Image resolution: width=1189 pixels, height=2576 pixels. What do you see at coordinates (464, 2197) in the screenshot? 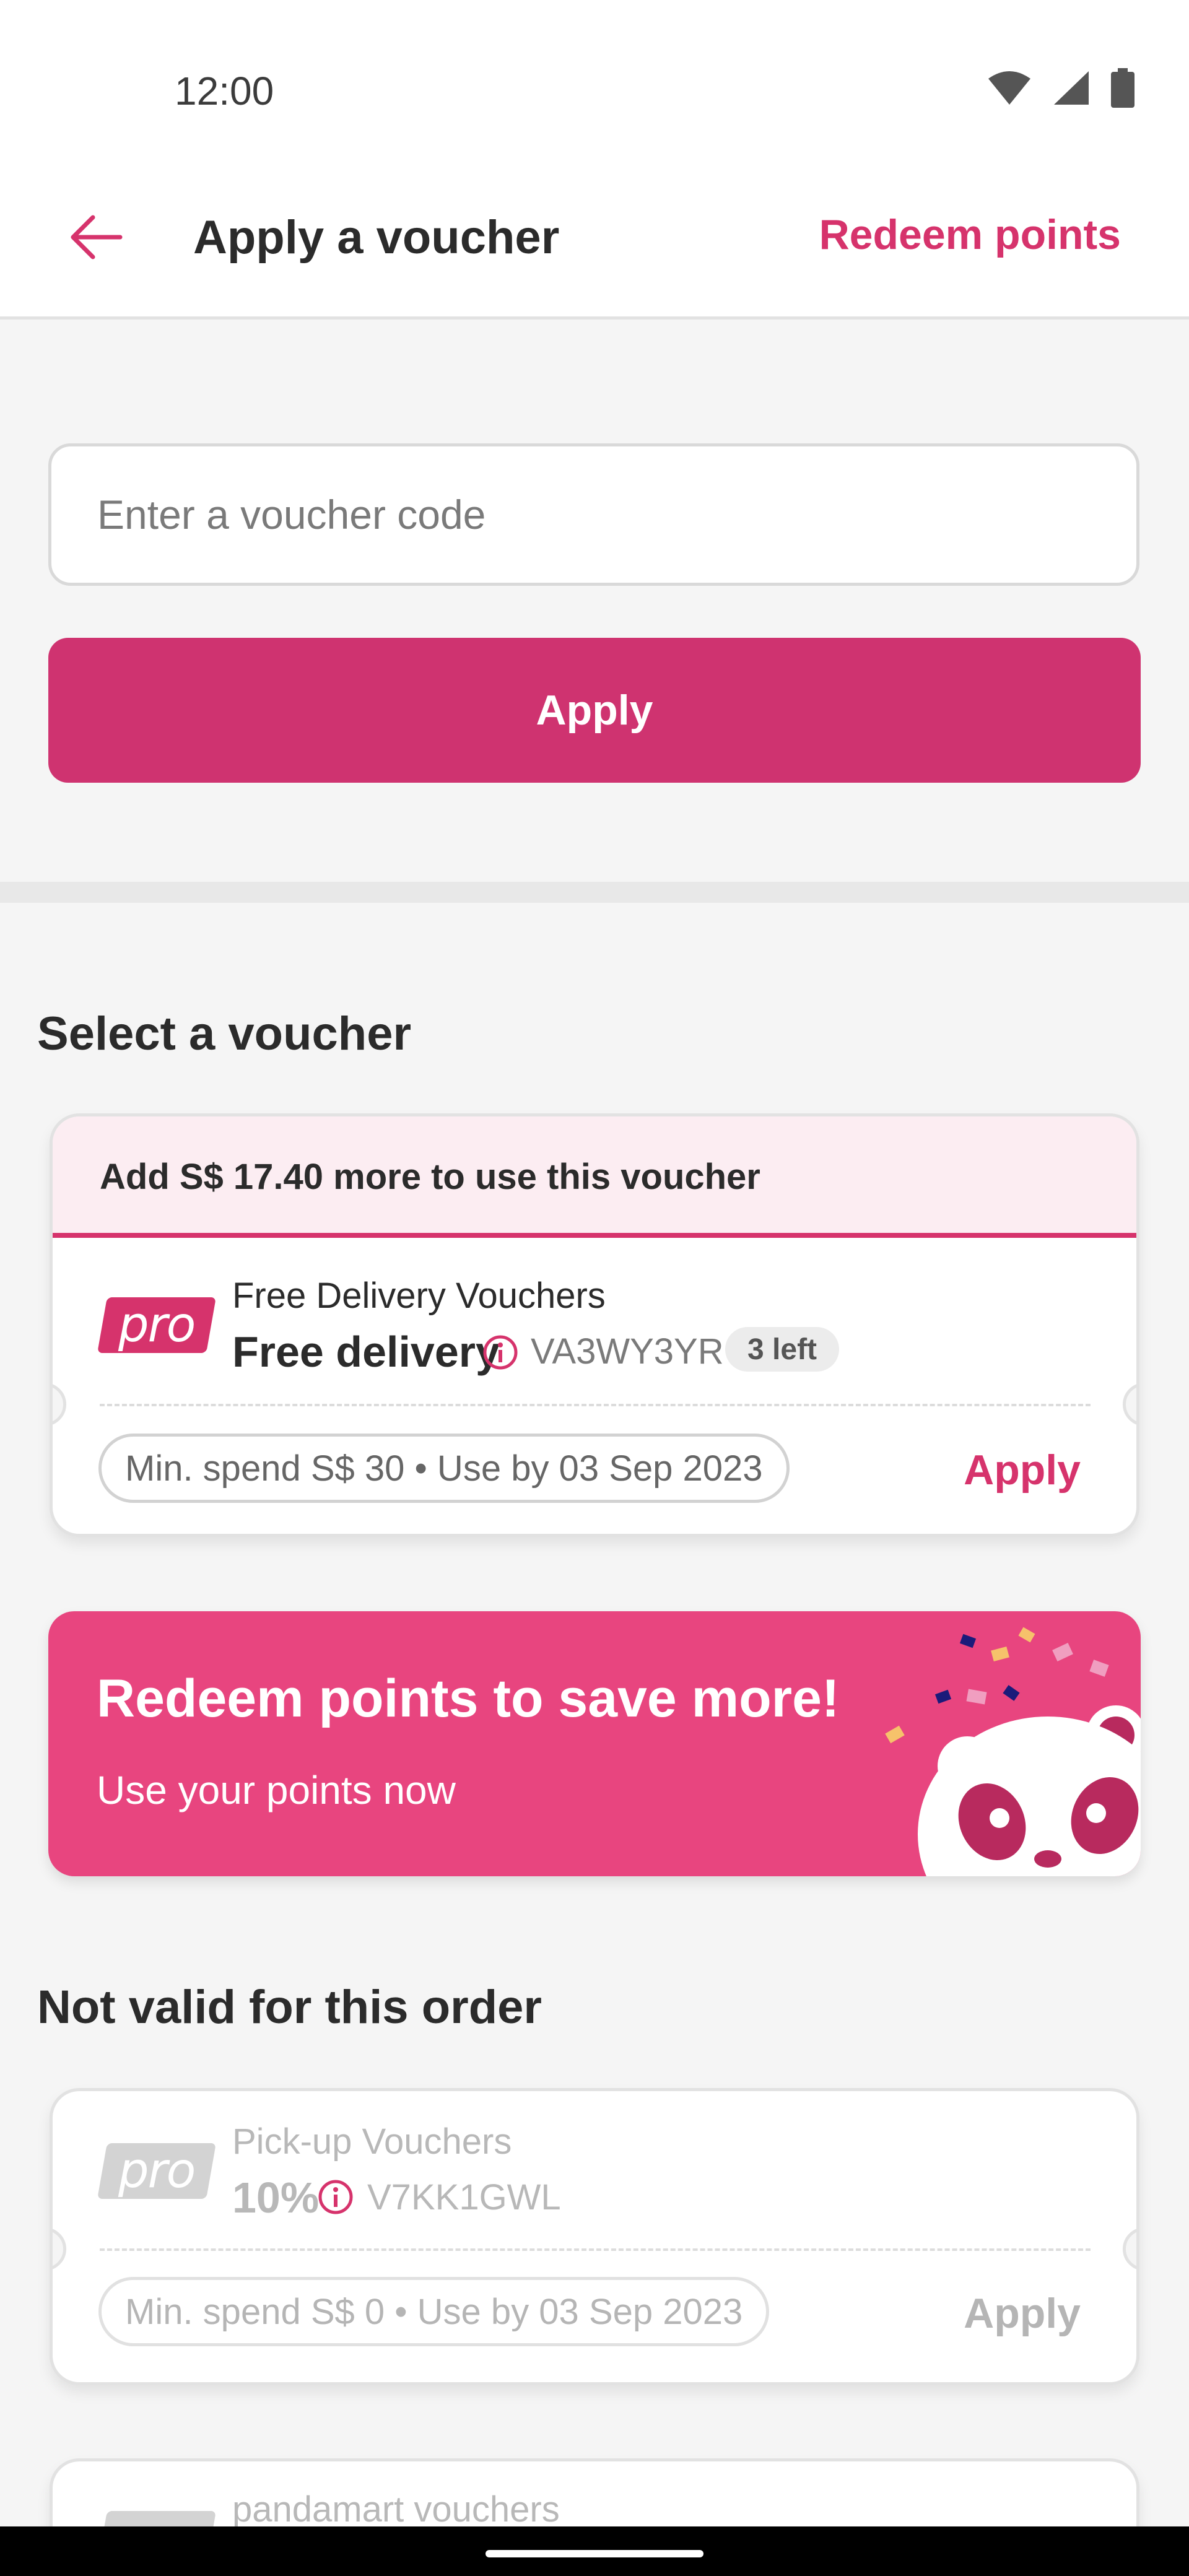
I see `voucher-code: V7KK1GWL` at bounding box center [464, 2197].